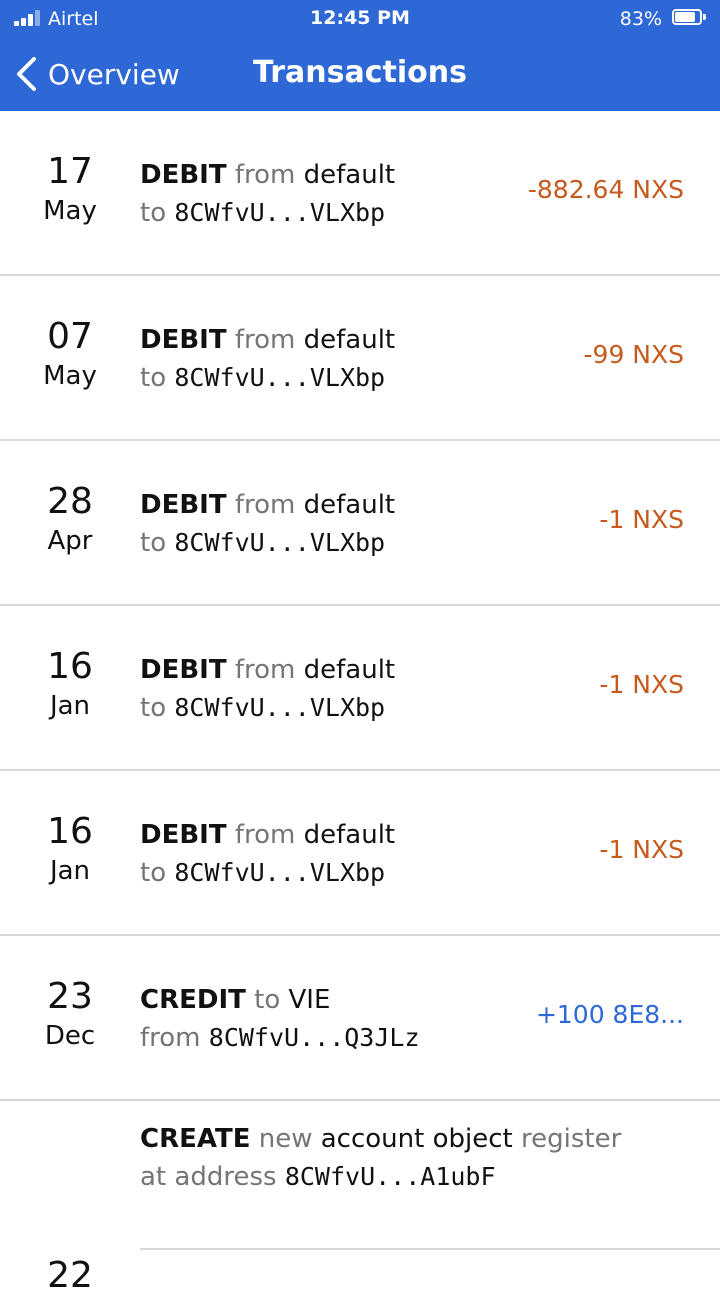 This screenshot has width=720, height=1301. I want to click on navigation-bar: Overview Transactions, so click(360, 74).